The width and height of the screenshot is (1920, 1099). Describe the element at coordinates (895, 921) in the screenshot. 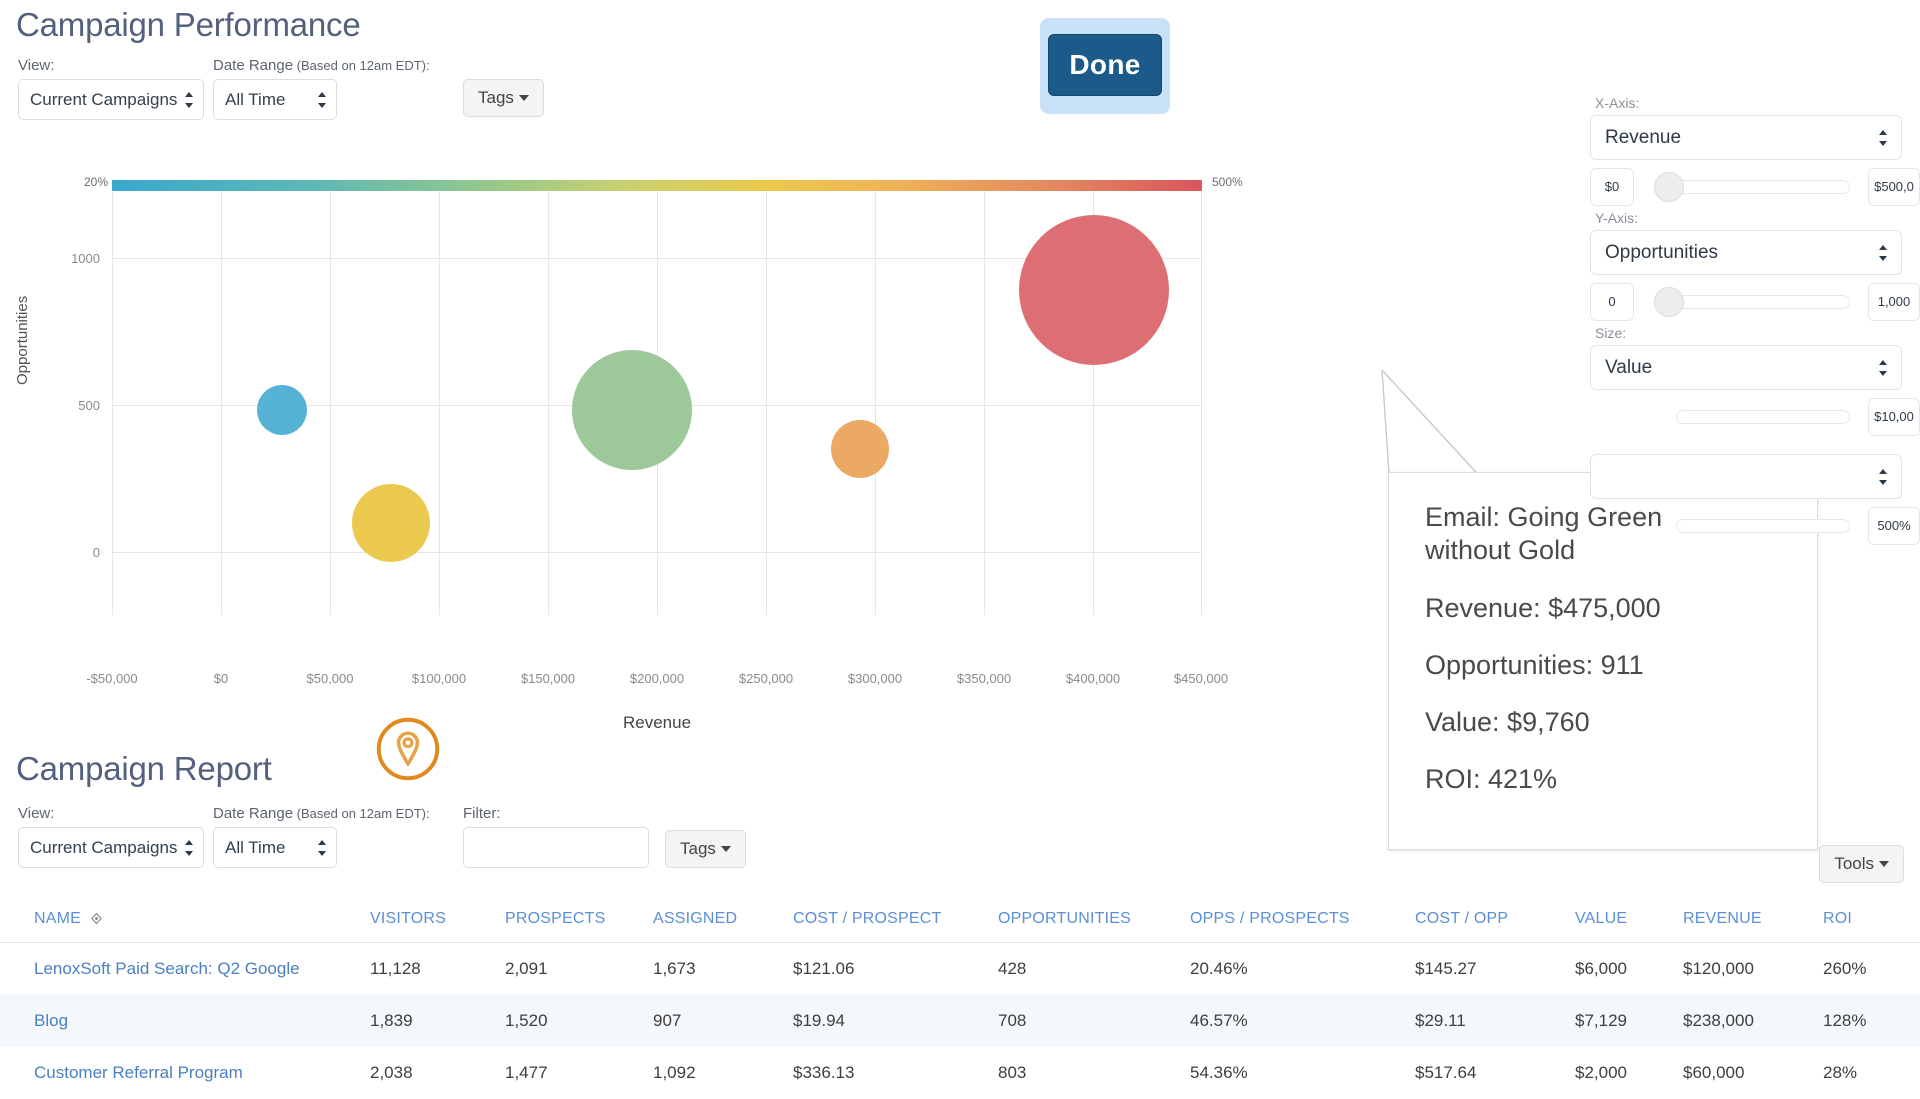

I see `column-header-cost-per-prospect: COST / PROSPECT` at that location.